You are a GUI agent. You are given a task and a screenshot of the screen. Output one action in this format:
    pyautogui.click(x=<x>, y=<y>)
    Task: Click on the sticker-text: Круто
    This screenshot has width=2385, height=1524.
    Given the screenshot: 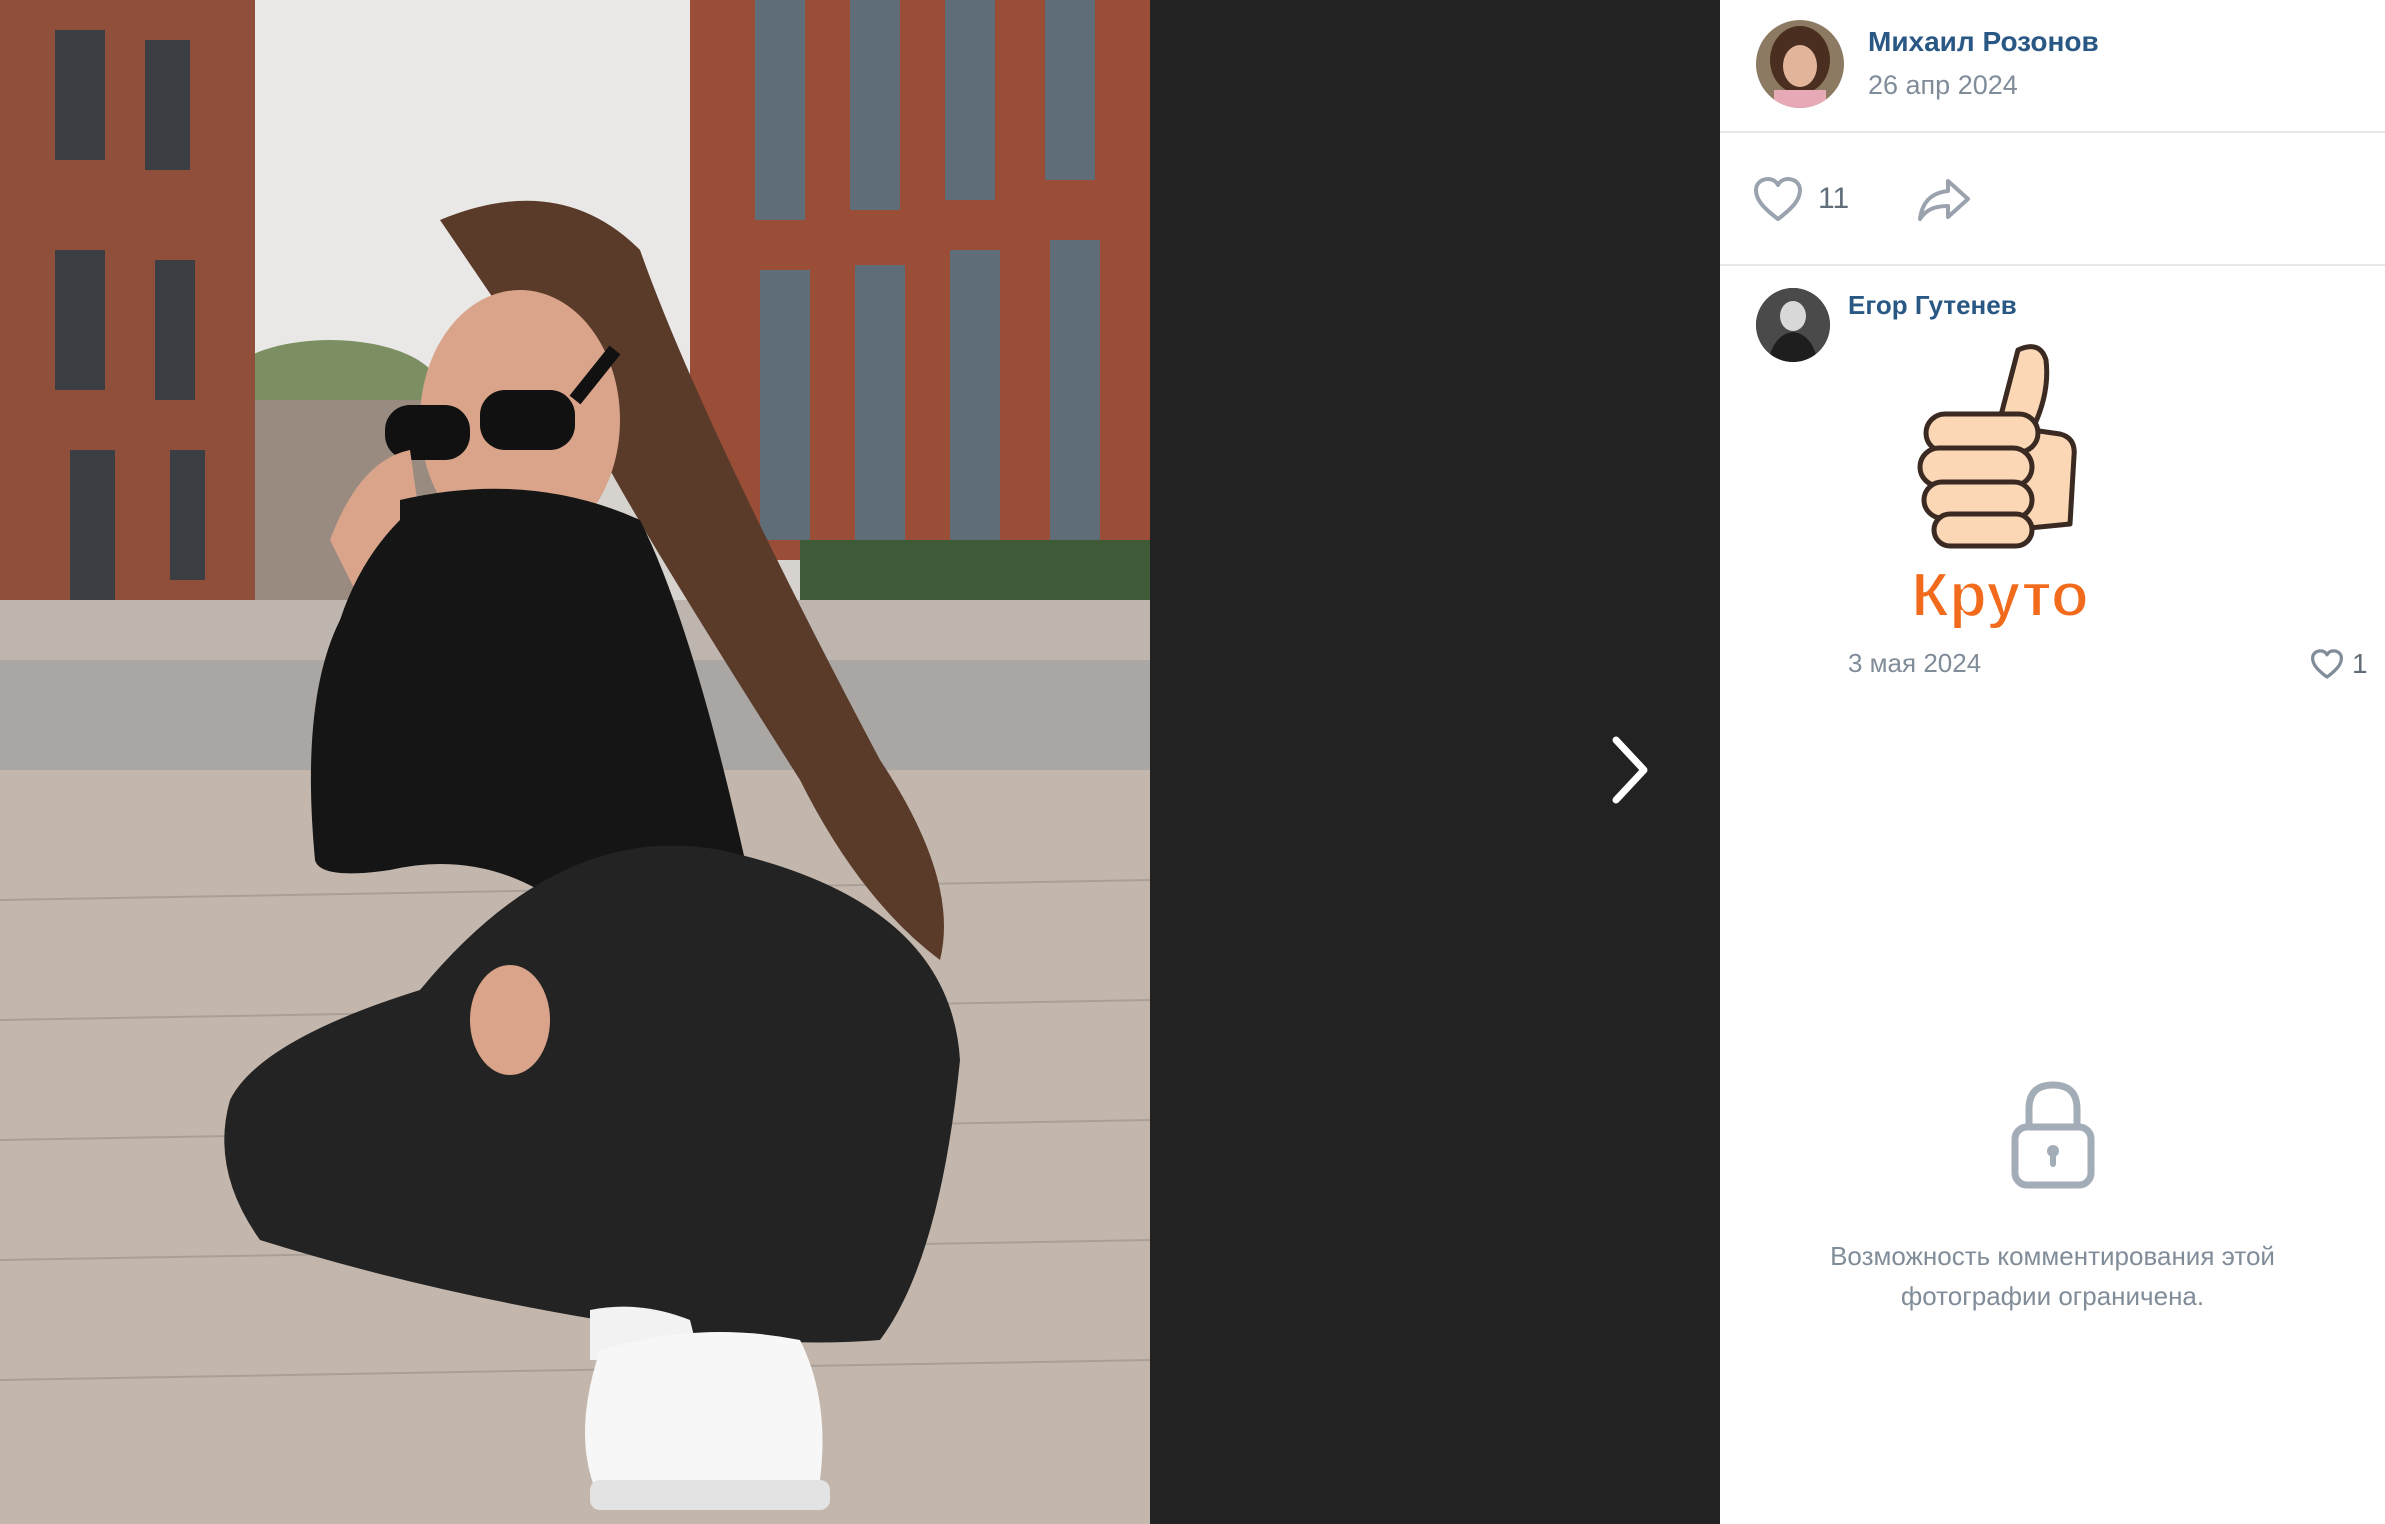 What is the action you would take?
    pyautogui.click(x=2000, y=595)
    